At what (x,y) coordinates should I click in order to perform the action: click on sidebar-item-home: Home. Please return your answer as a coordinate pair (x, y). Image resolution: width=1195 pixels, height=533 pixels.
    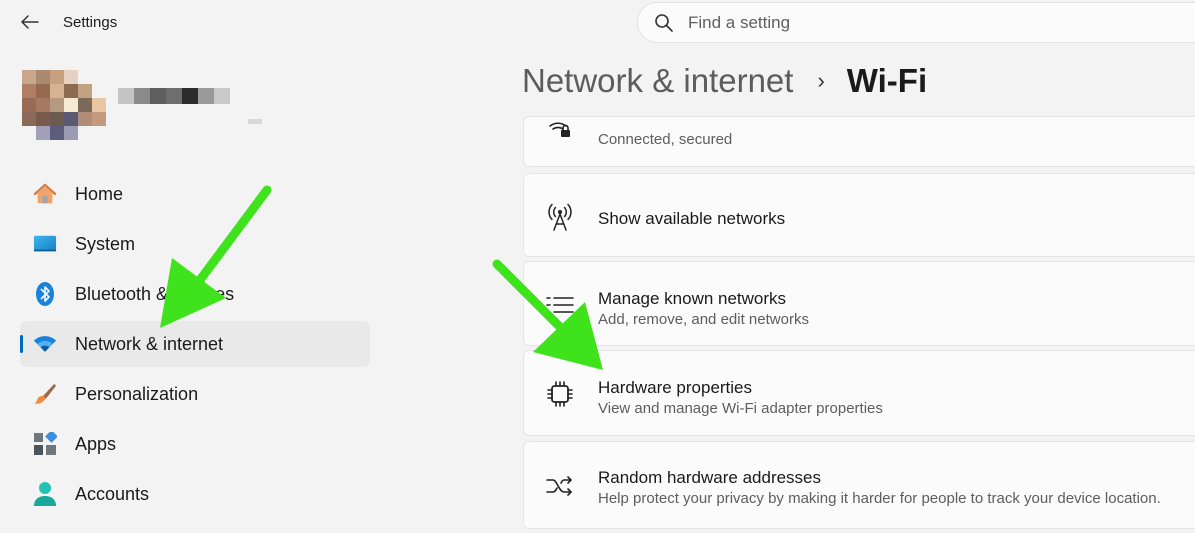
    Looking at the image, I should click on (195, 194).